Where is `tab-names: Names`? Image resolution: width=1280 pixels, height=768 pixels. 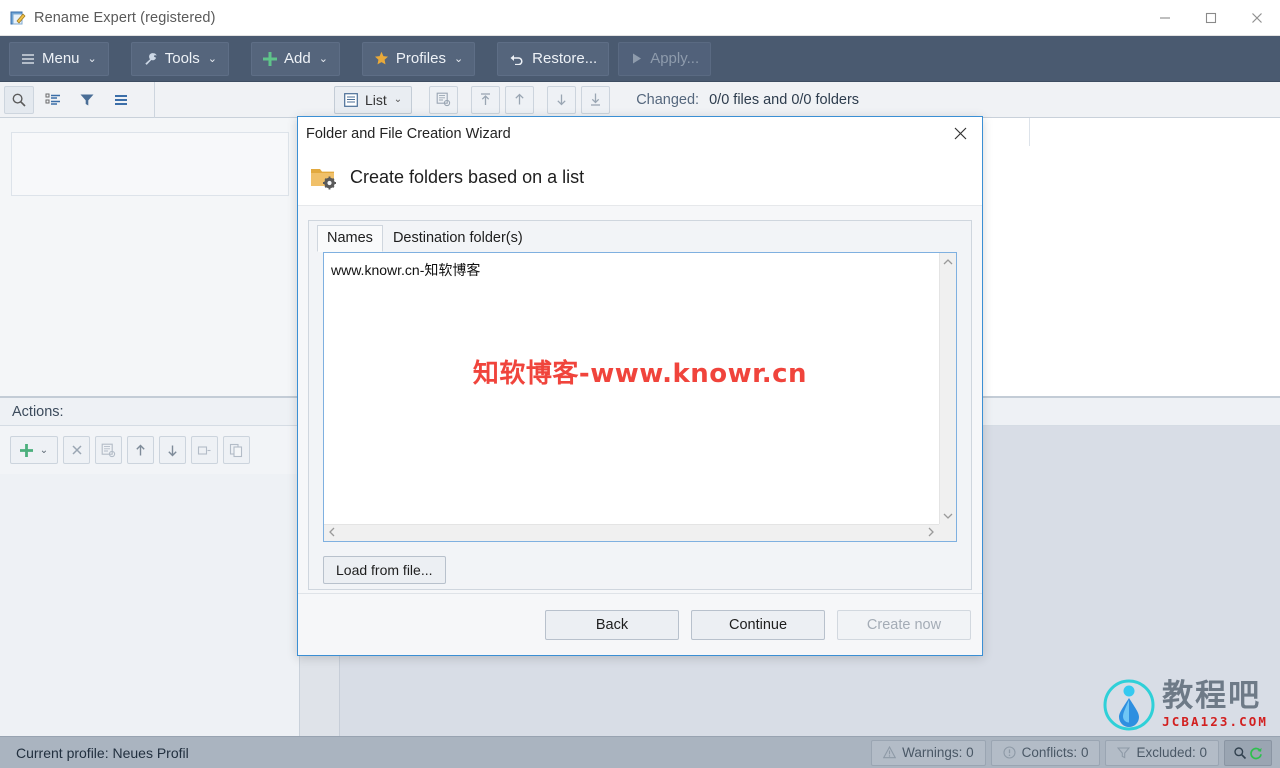 tab-names: Names is located at coordinates (350, 238).